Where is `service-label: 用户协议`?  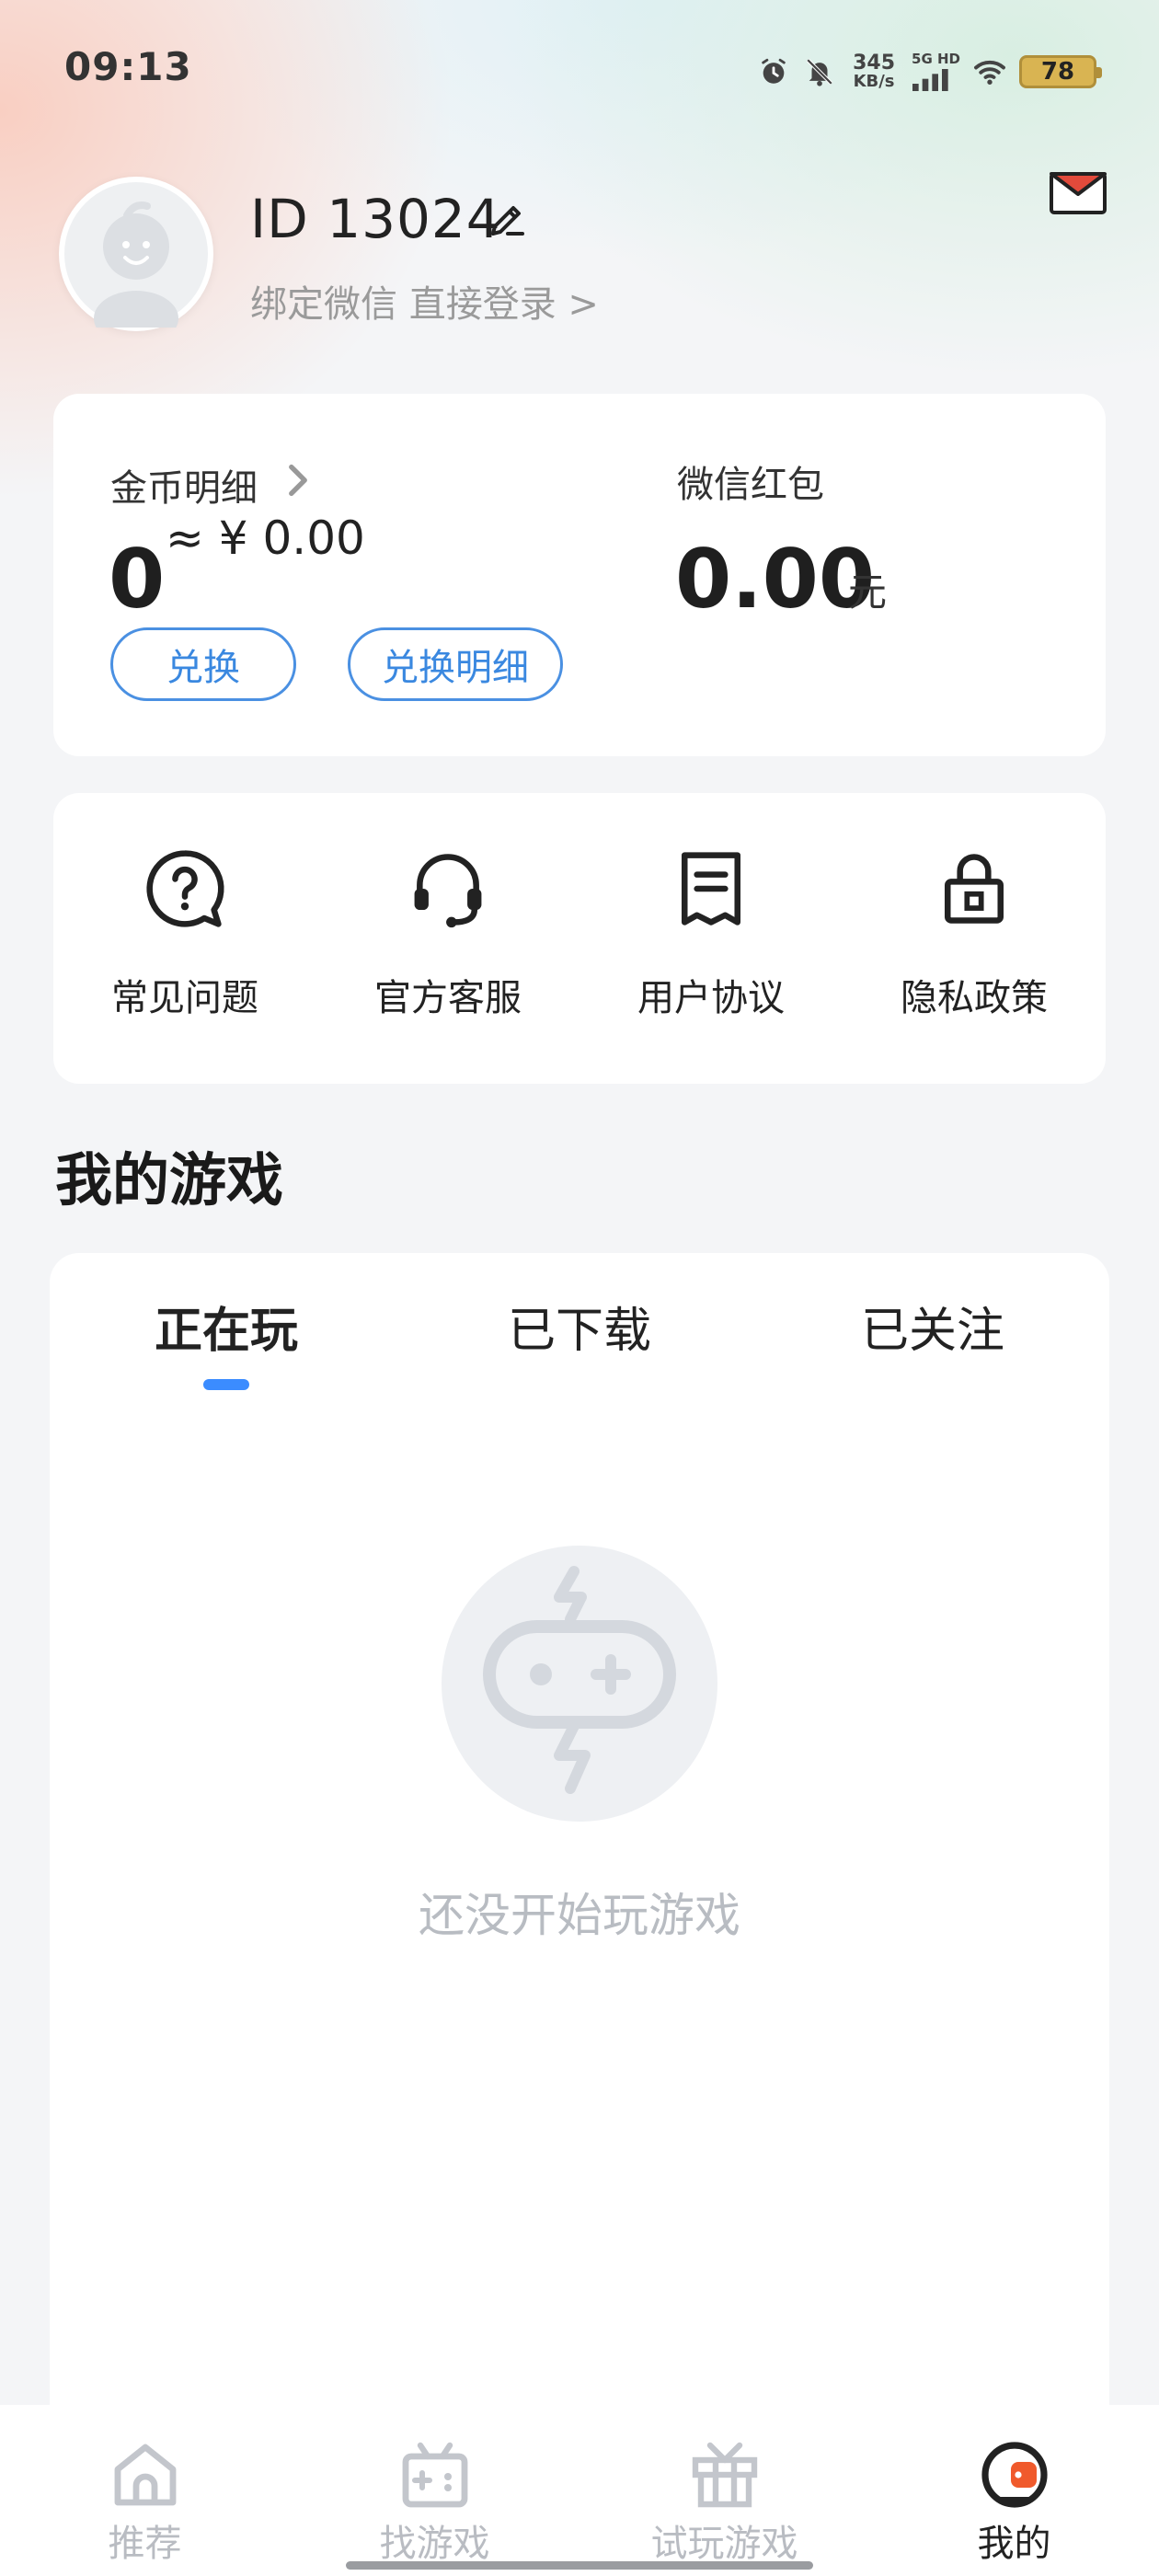
service-label: 用户协议 is located at coordinates (711, 998).